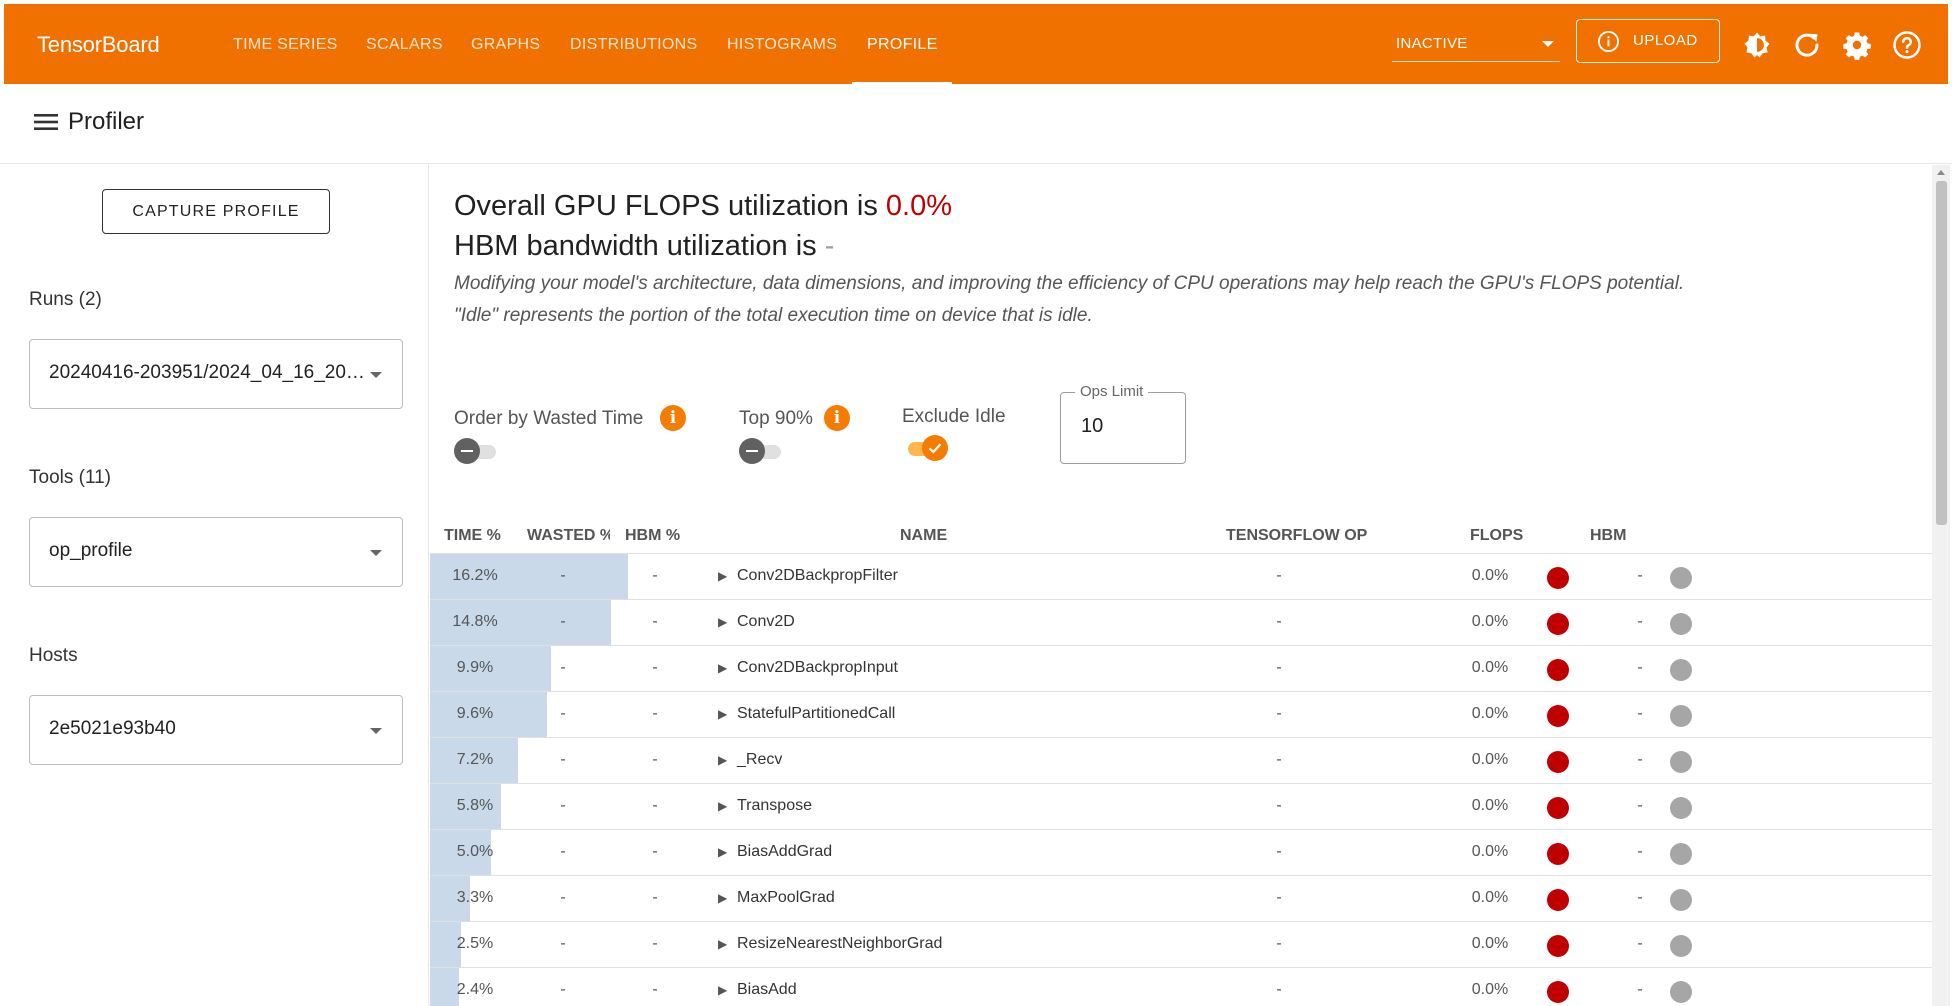 The height and width of the screenshot is (1006, 1952). What do you see at coordinates (760, 759) in the screenshot?
I see `op-name-cell: _Recv` at bounding box center [760, 759].